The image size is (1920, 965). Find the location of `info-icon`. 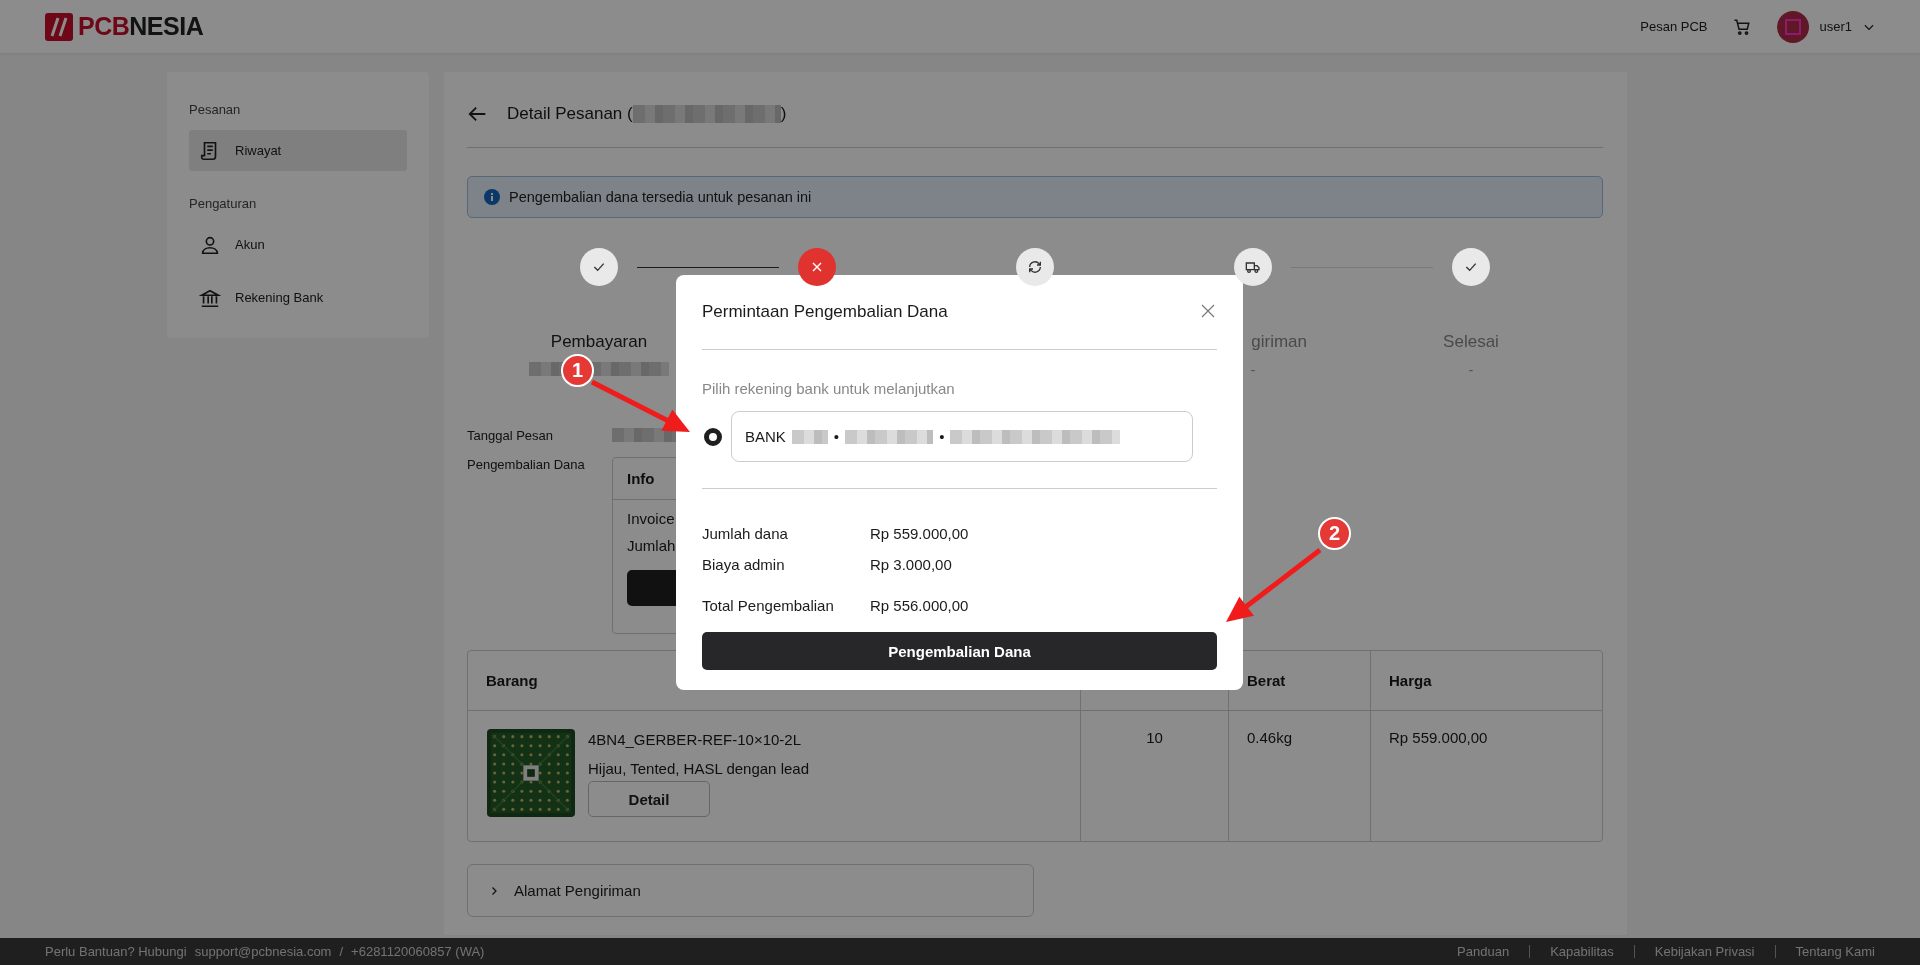

info-icon is located at coordinates (492, 197).